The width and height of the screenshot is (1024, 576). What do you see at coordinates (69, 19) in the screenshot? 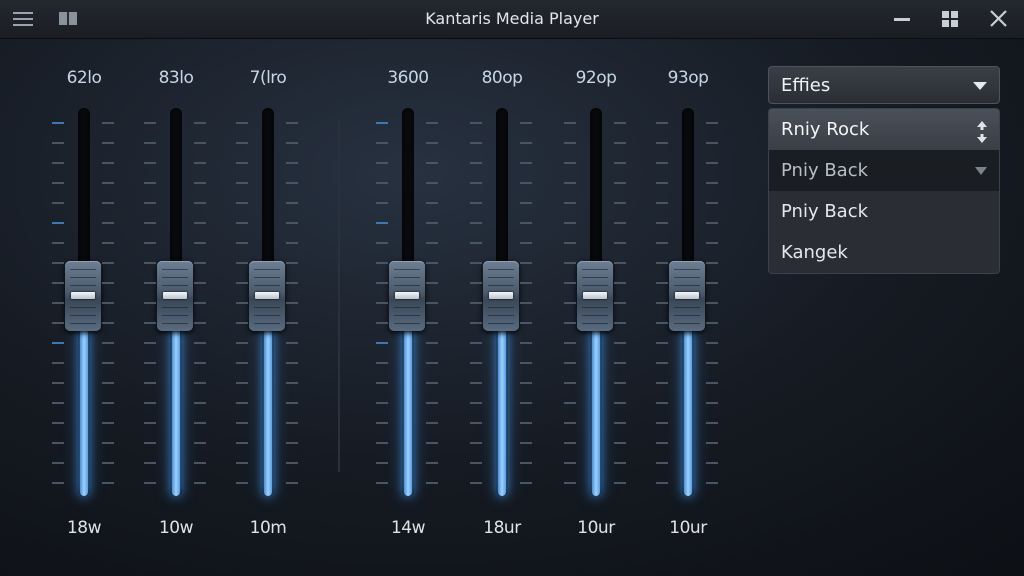
I see `library-icon` at bounding box center [69, 19].